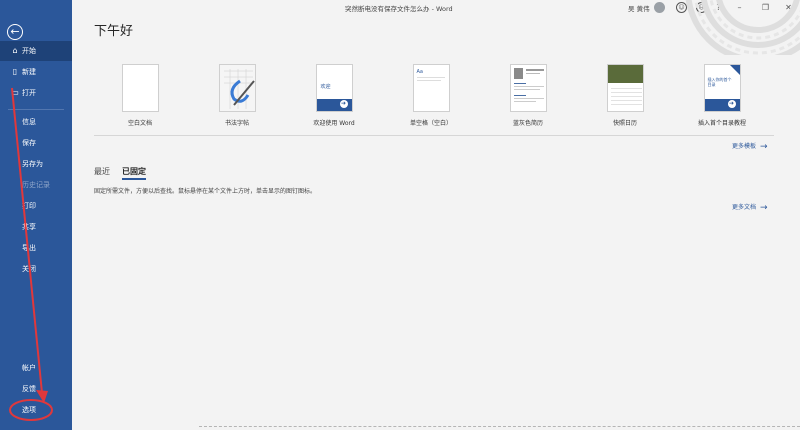 The height and width of the screenshot is (430, 800). Describe the element at coordinates (430, 123) in the screenshot. I see `template-label: 单空格（空白）` at that location.